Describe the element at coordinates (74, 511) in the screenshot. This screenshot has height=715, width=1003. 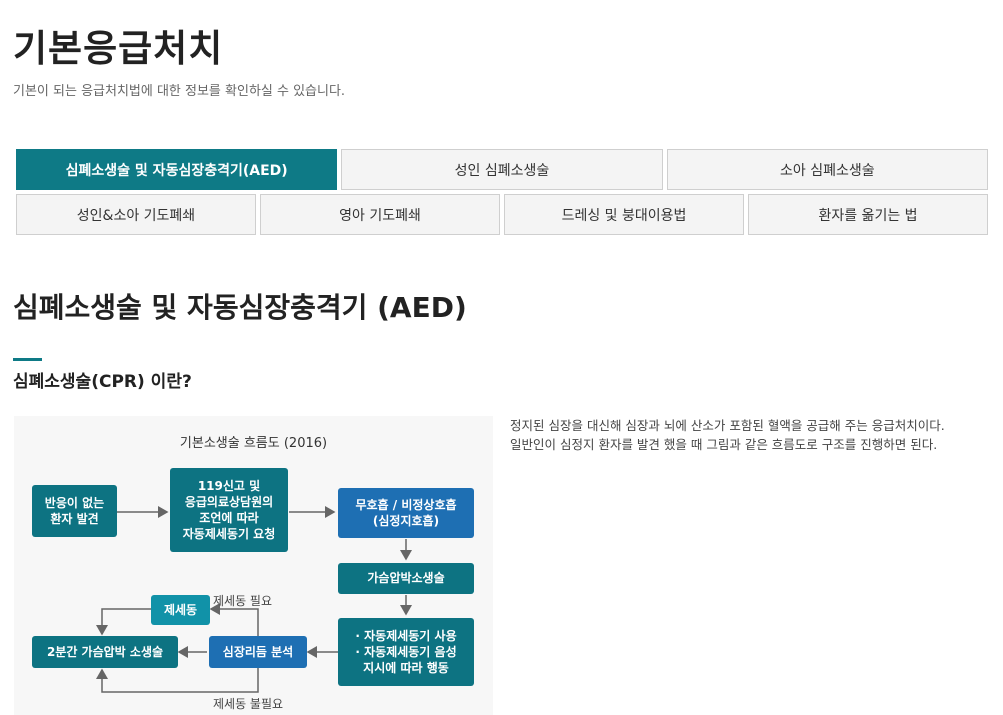
I see `box-unresponsive: 반응이 없는 환자 발견` at that location.